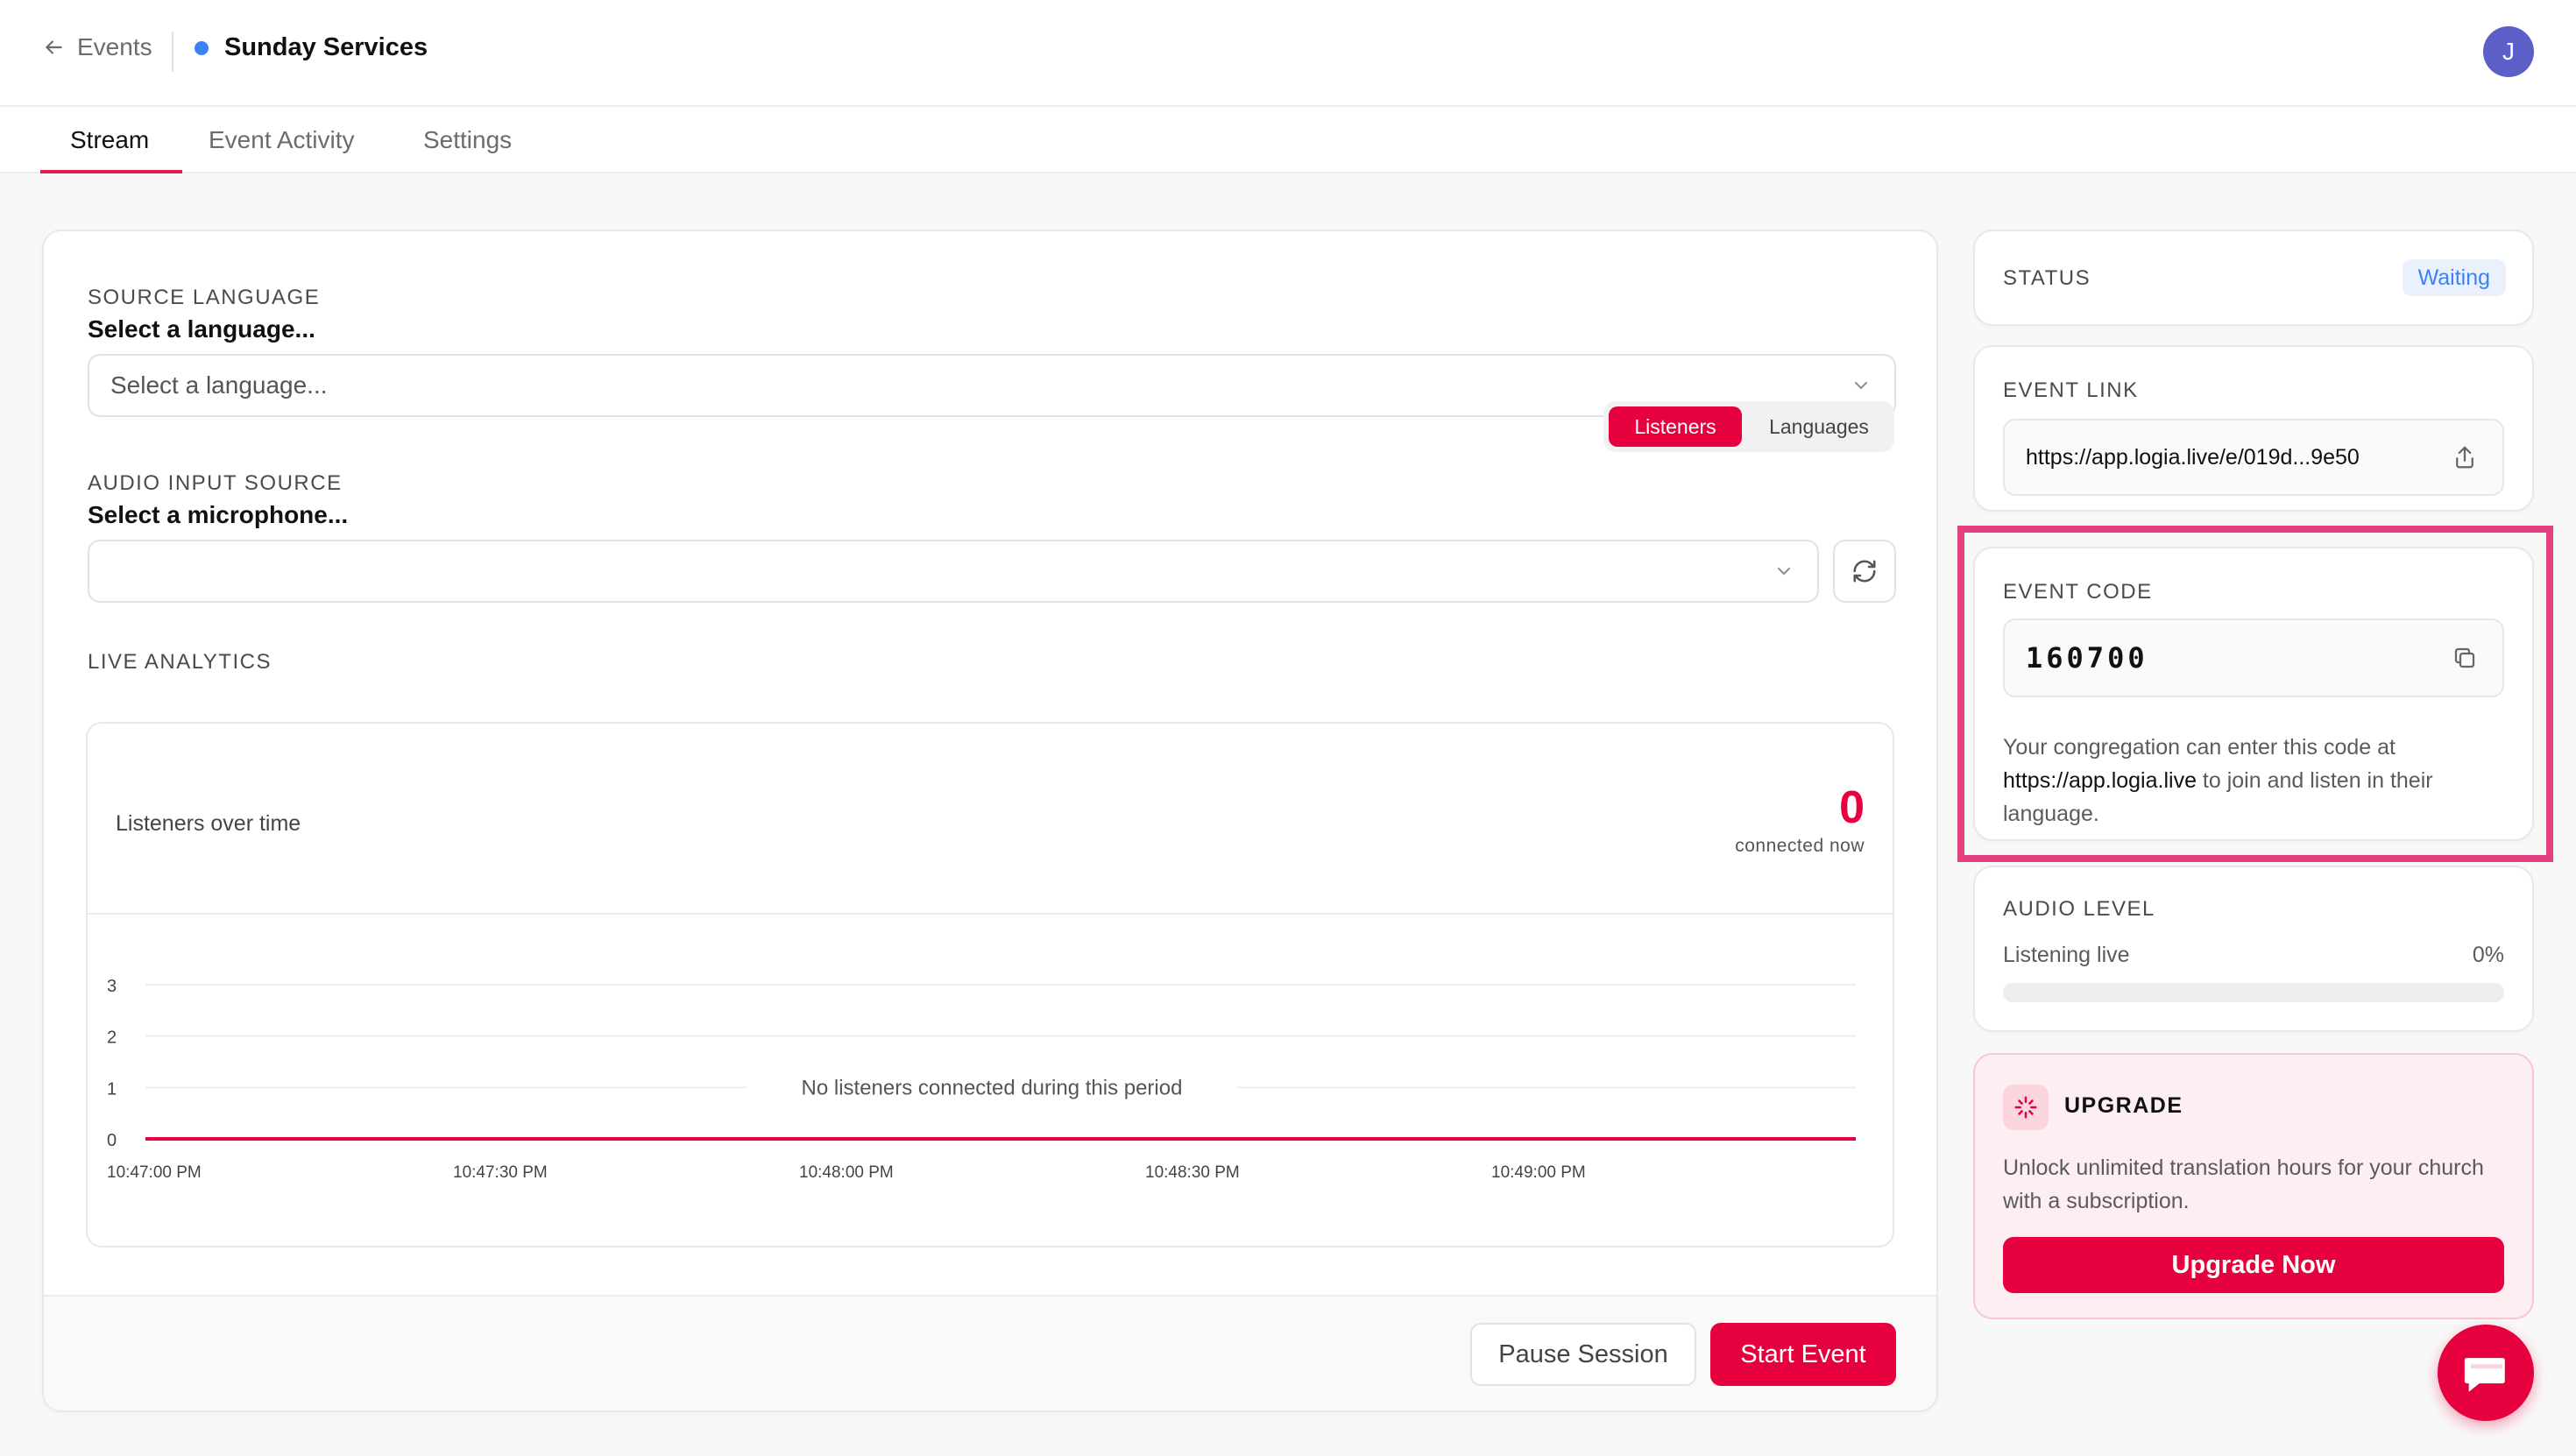  Describe the element at coordinates (1748, 426) in the screenshot. I see `analytics-toggle: Listeners Languages` at that location.